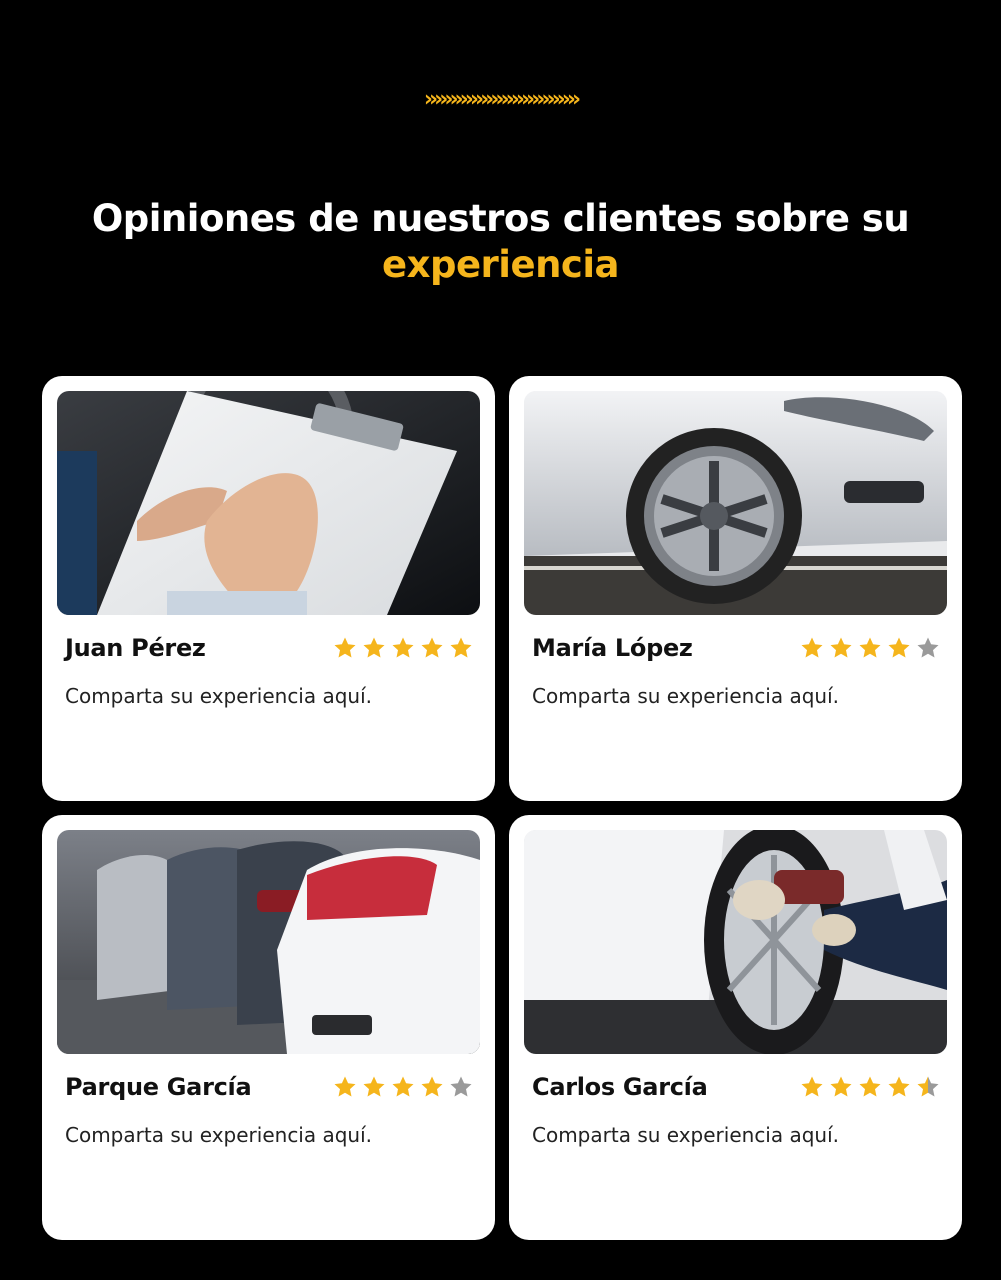 The height and width of the screenshot is (1280, 1001). Describe the element at coordinates (735, 503) in the screenshot. I see `white-car-wheel-photo` at that location.